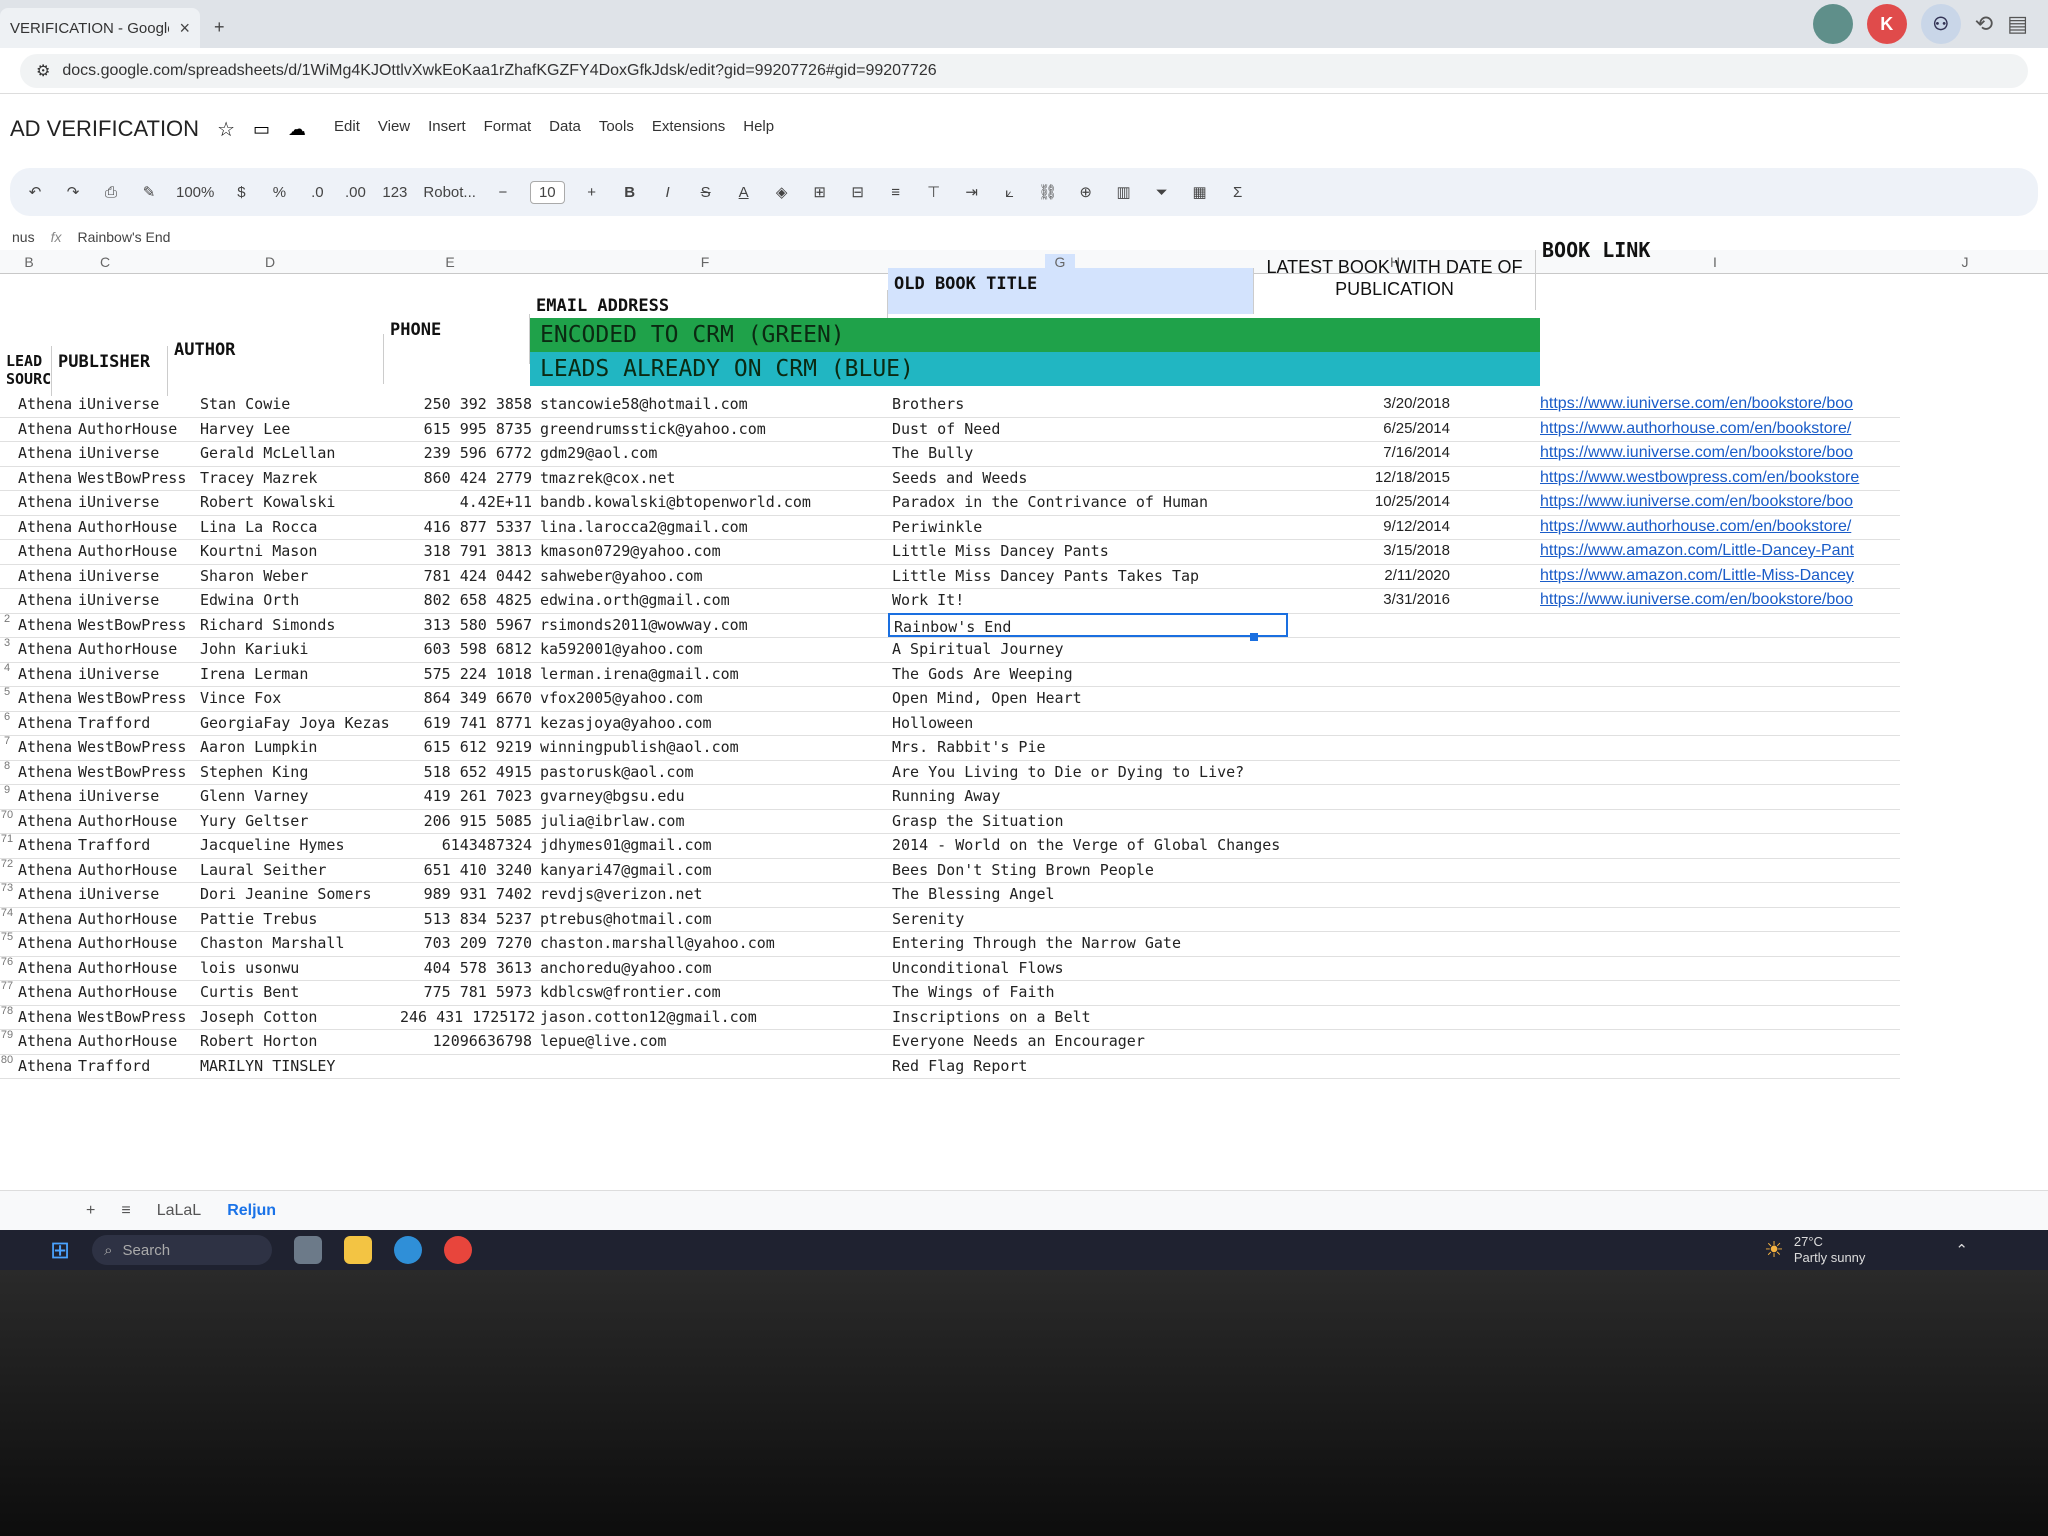 Image resolution: width=2048 pixels, height=1536 pixels. Describe the element at coordinates (705, 262) in the screenshot. I see `col-letter-f: F` at that location.